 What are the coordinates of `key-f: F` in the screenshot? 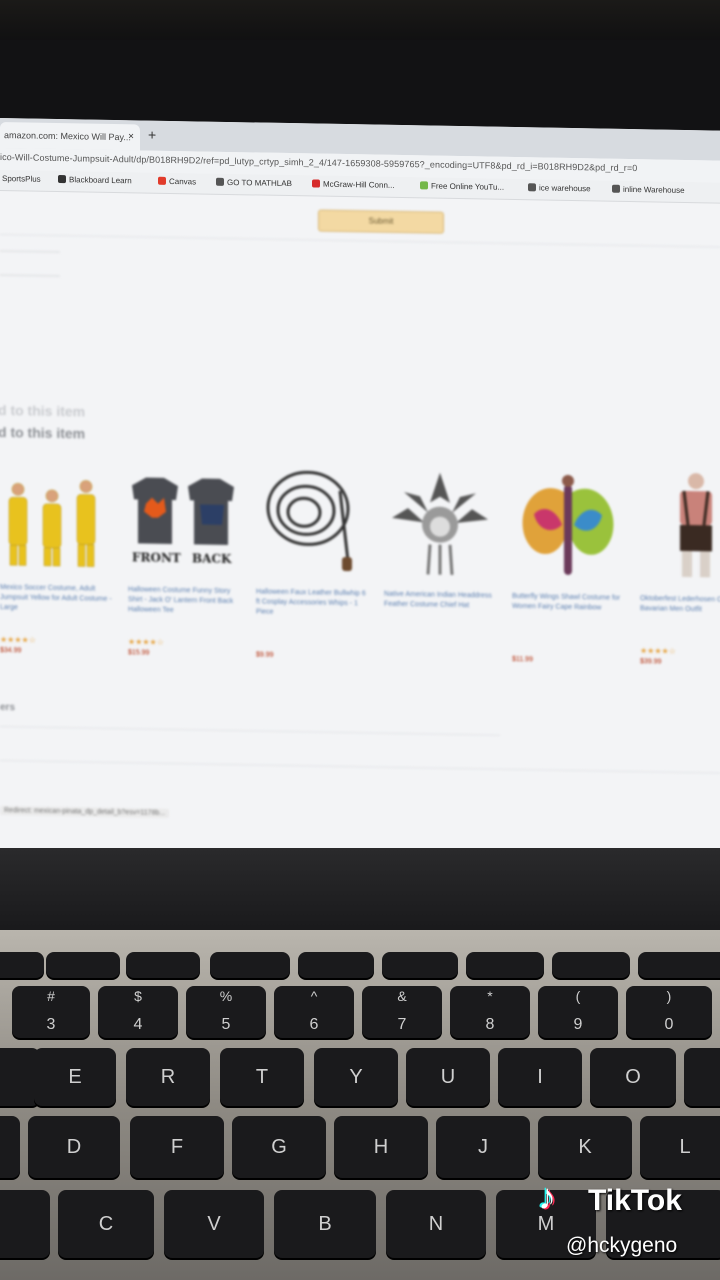 It's located at (177, 1147).